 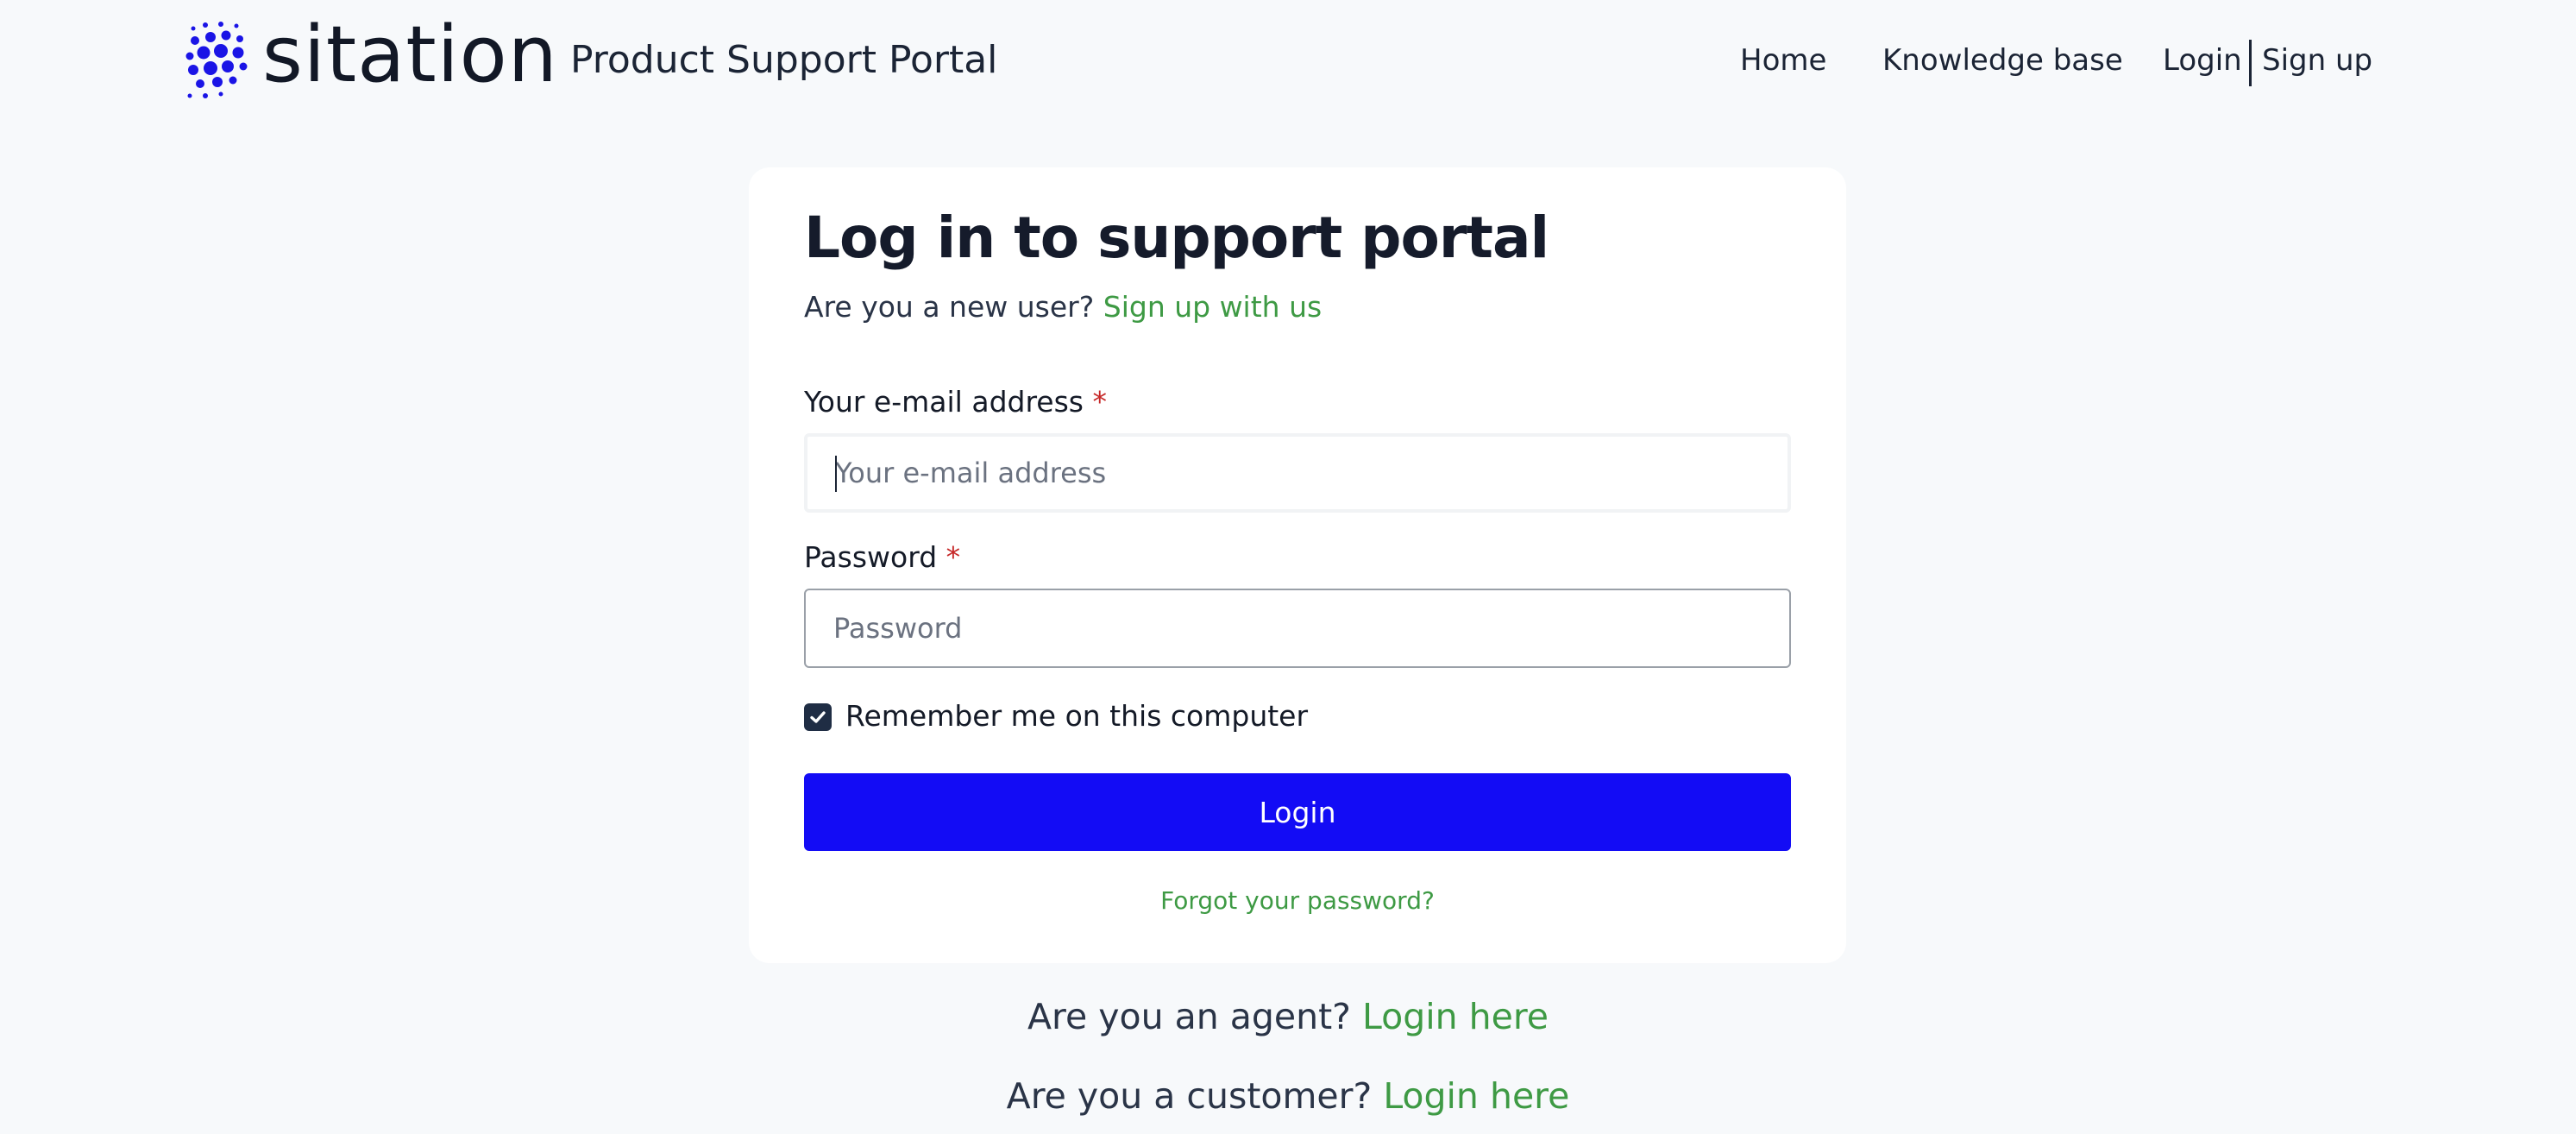 What do you see at coordinates (1212, 307) in the screenshot?
I see `signup-link: Sign up with us` at bounding box center [1212, 307].